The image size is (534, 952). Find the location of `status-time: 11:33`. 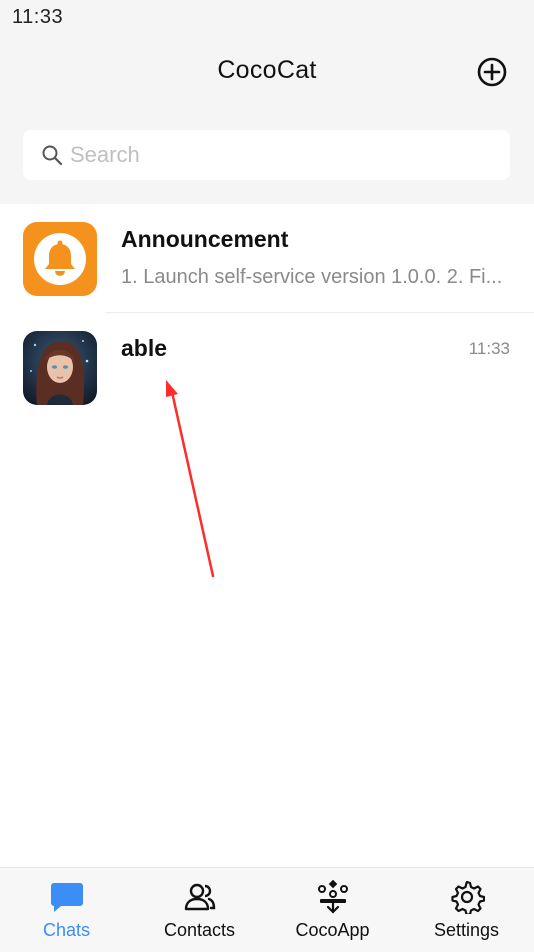

status-time: 11:33 is located at coordinates (38, 17).